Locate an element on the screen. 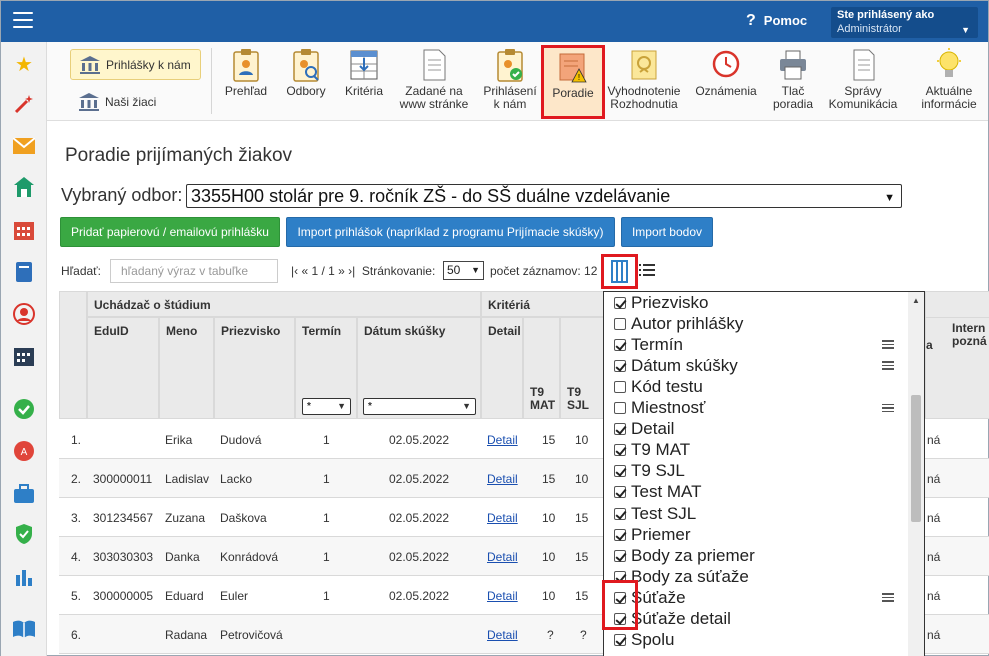 The image size is (989, 656). add-application-button: Pridať papierovú / emailovú prihlášku is located at coordinates (170, 232).